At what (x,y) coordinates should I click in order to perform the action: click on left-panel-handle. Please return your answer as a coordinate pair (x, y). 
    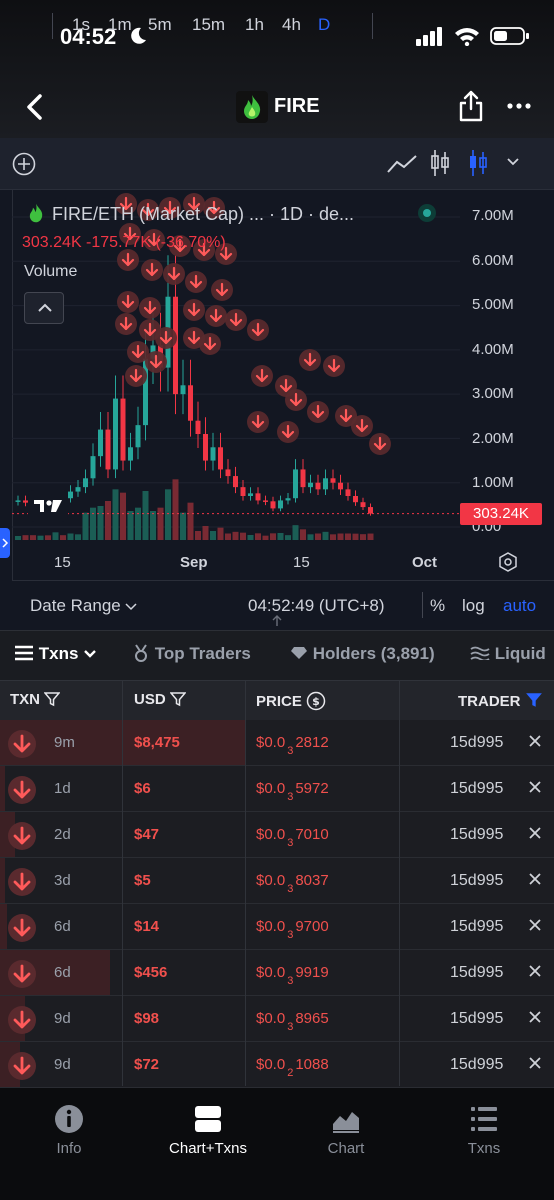
    Looking at the image, I should click on (5, 543).